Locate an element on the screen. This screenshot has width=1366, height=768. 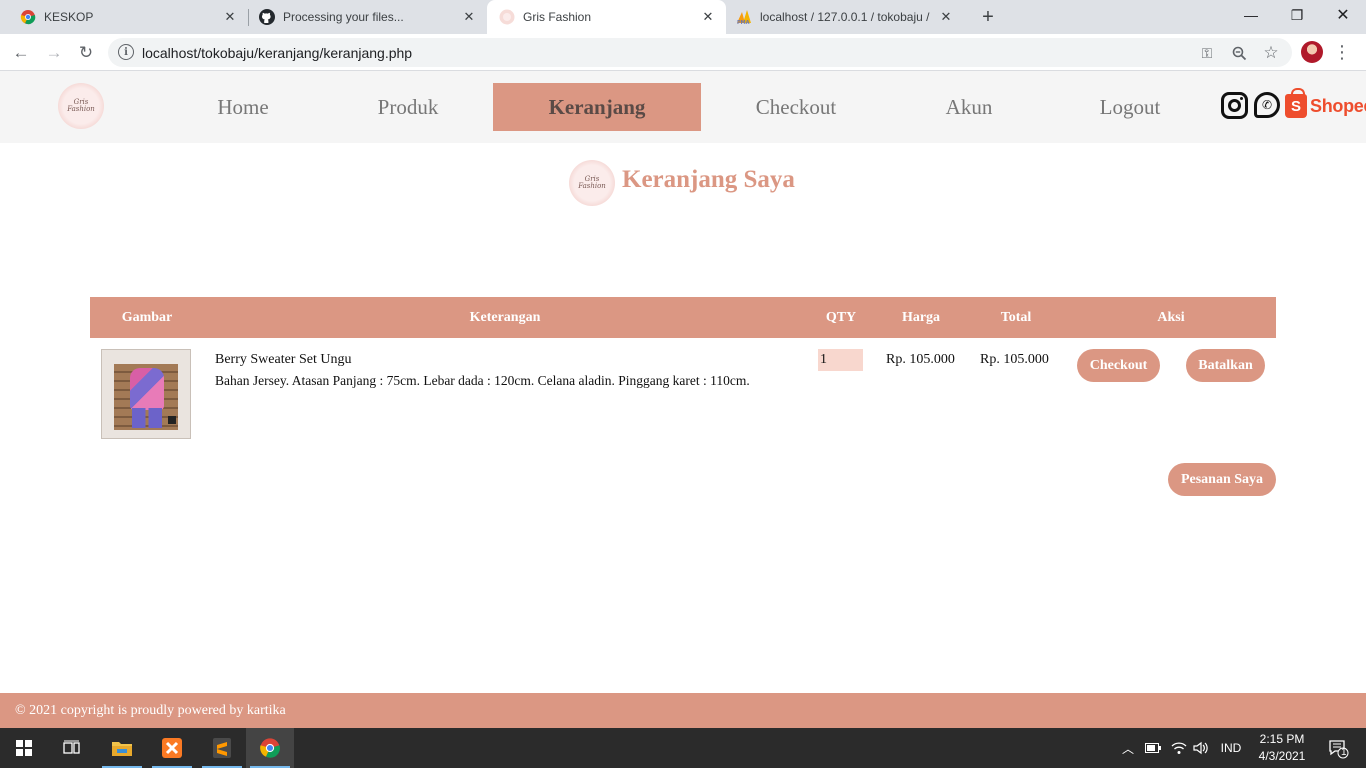
nav-produk: Produk is located at coordinates (408, 107).